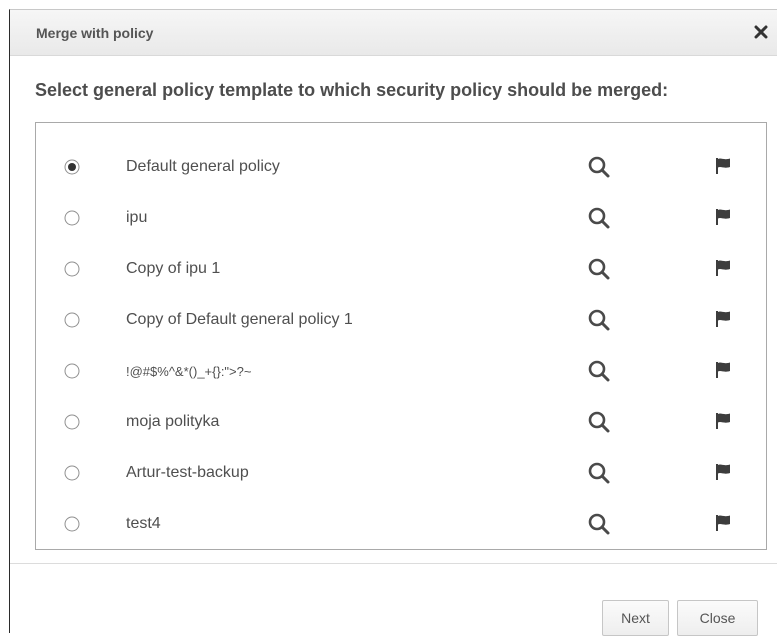  What do you see at coordinates (137, 217) in the screenshot?
I see `policy-name: ipu` at bounding box center [137, 217].